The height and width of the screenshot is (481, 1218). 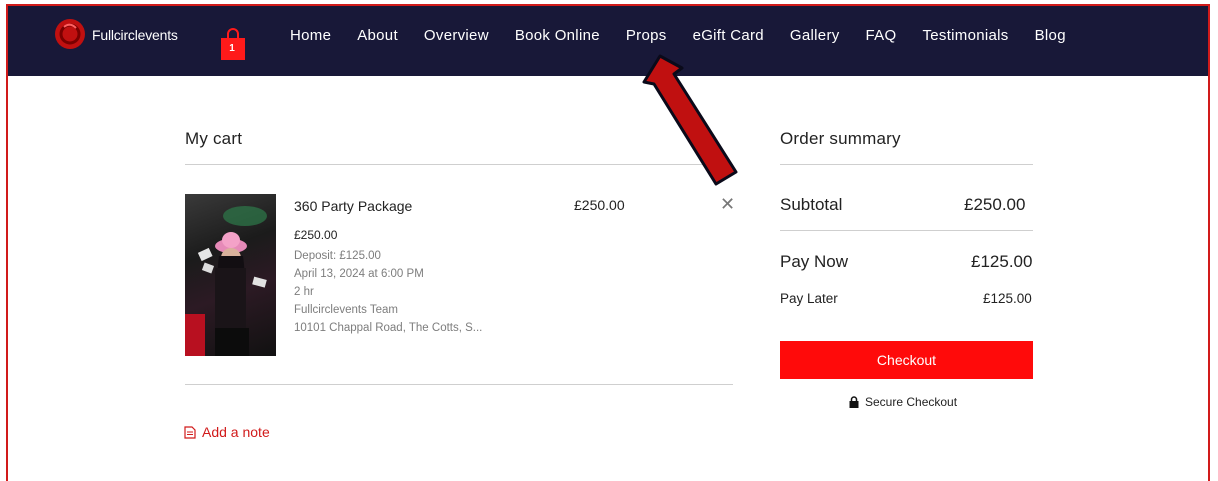 What do you see at coordinates (906, 230) in the screenshot?
I see `summary-divider-mid` at bounding box center [906, 230].